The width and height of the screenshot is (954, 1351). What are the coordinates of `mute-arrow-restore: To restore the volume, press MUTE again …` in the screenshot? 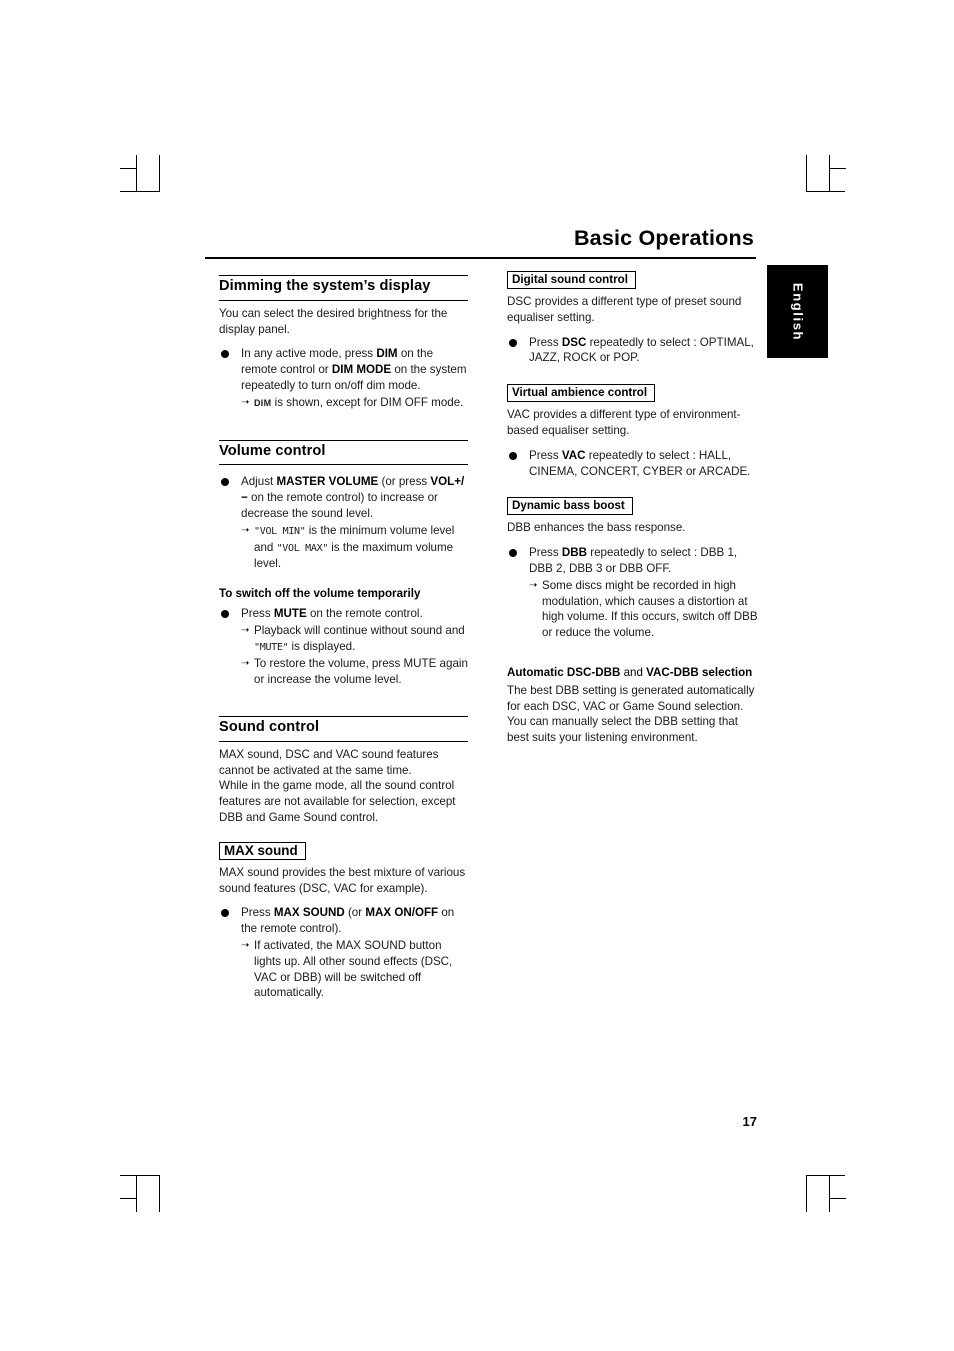 It's located at (361, 672).